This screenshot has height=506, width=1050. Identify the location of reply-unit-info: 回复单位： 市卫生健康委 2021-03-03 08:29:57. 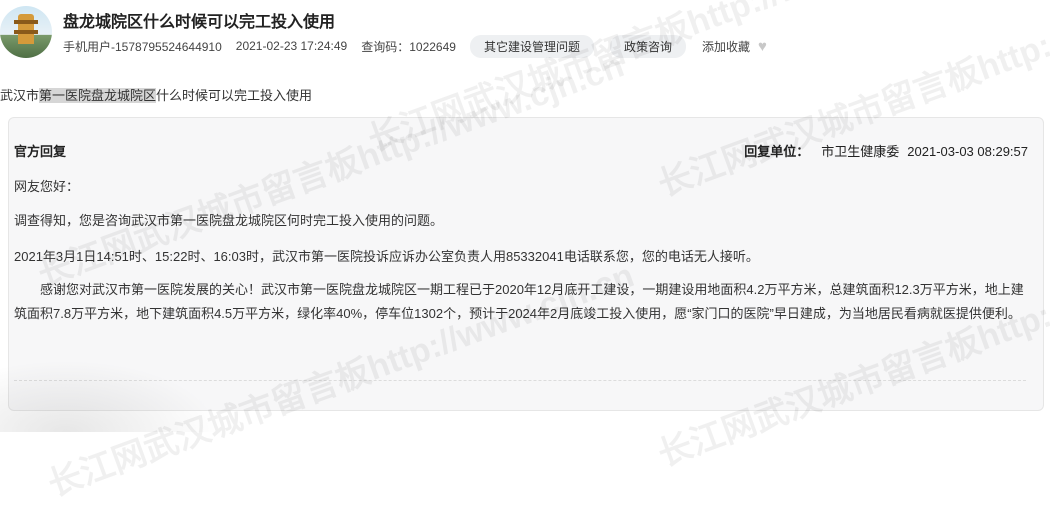
(886, 150).